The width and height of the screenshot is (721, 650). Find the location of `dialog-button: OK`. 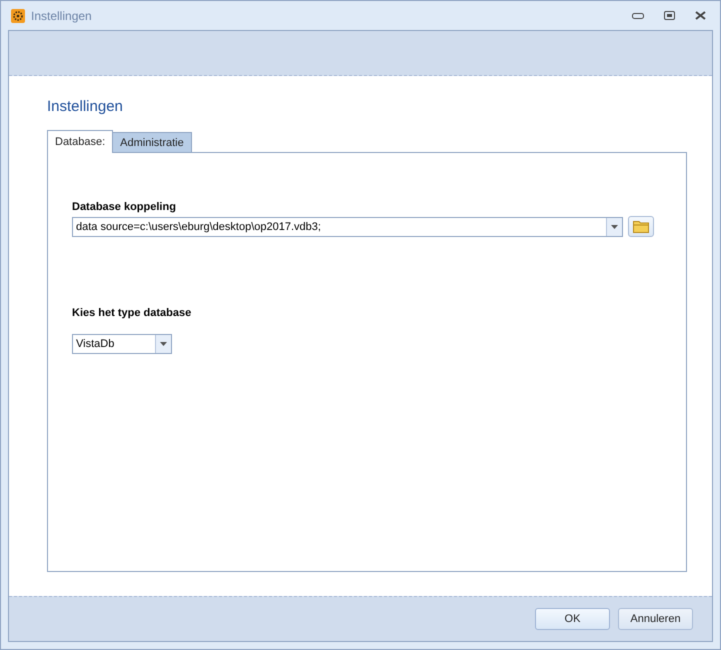

dialog-button: OK is located at coordinates (572, 619).